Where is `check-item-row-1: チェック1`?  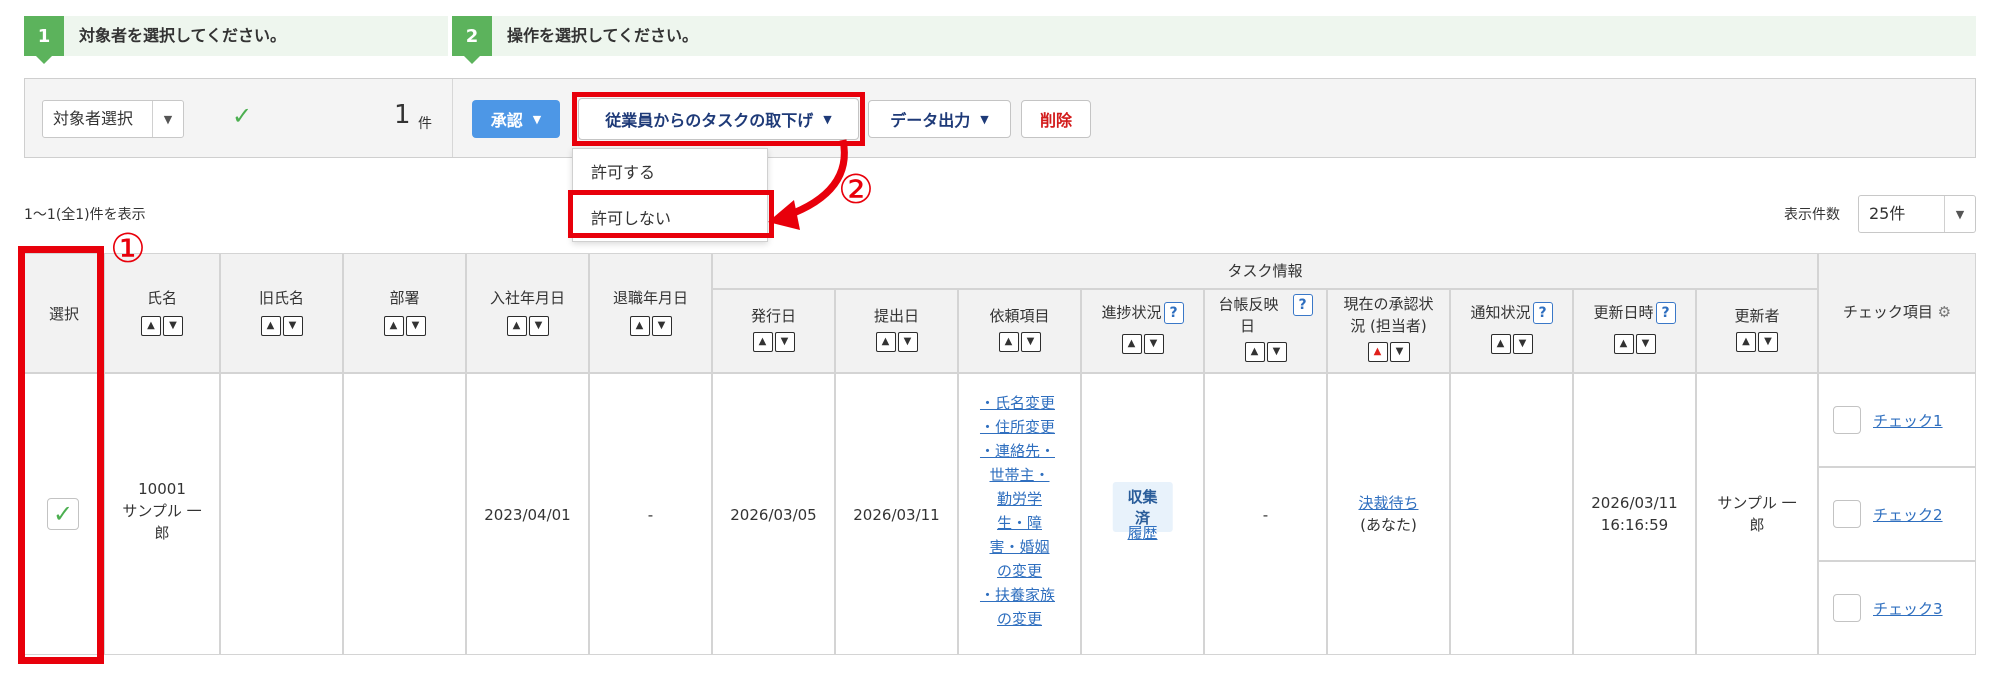 check-item-row-1: チェック1 is located at coordinates (1897, 420).